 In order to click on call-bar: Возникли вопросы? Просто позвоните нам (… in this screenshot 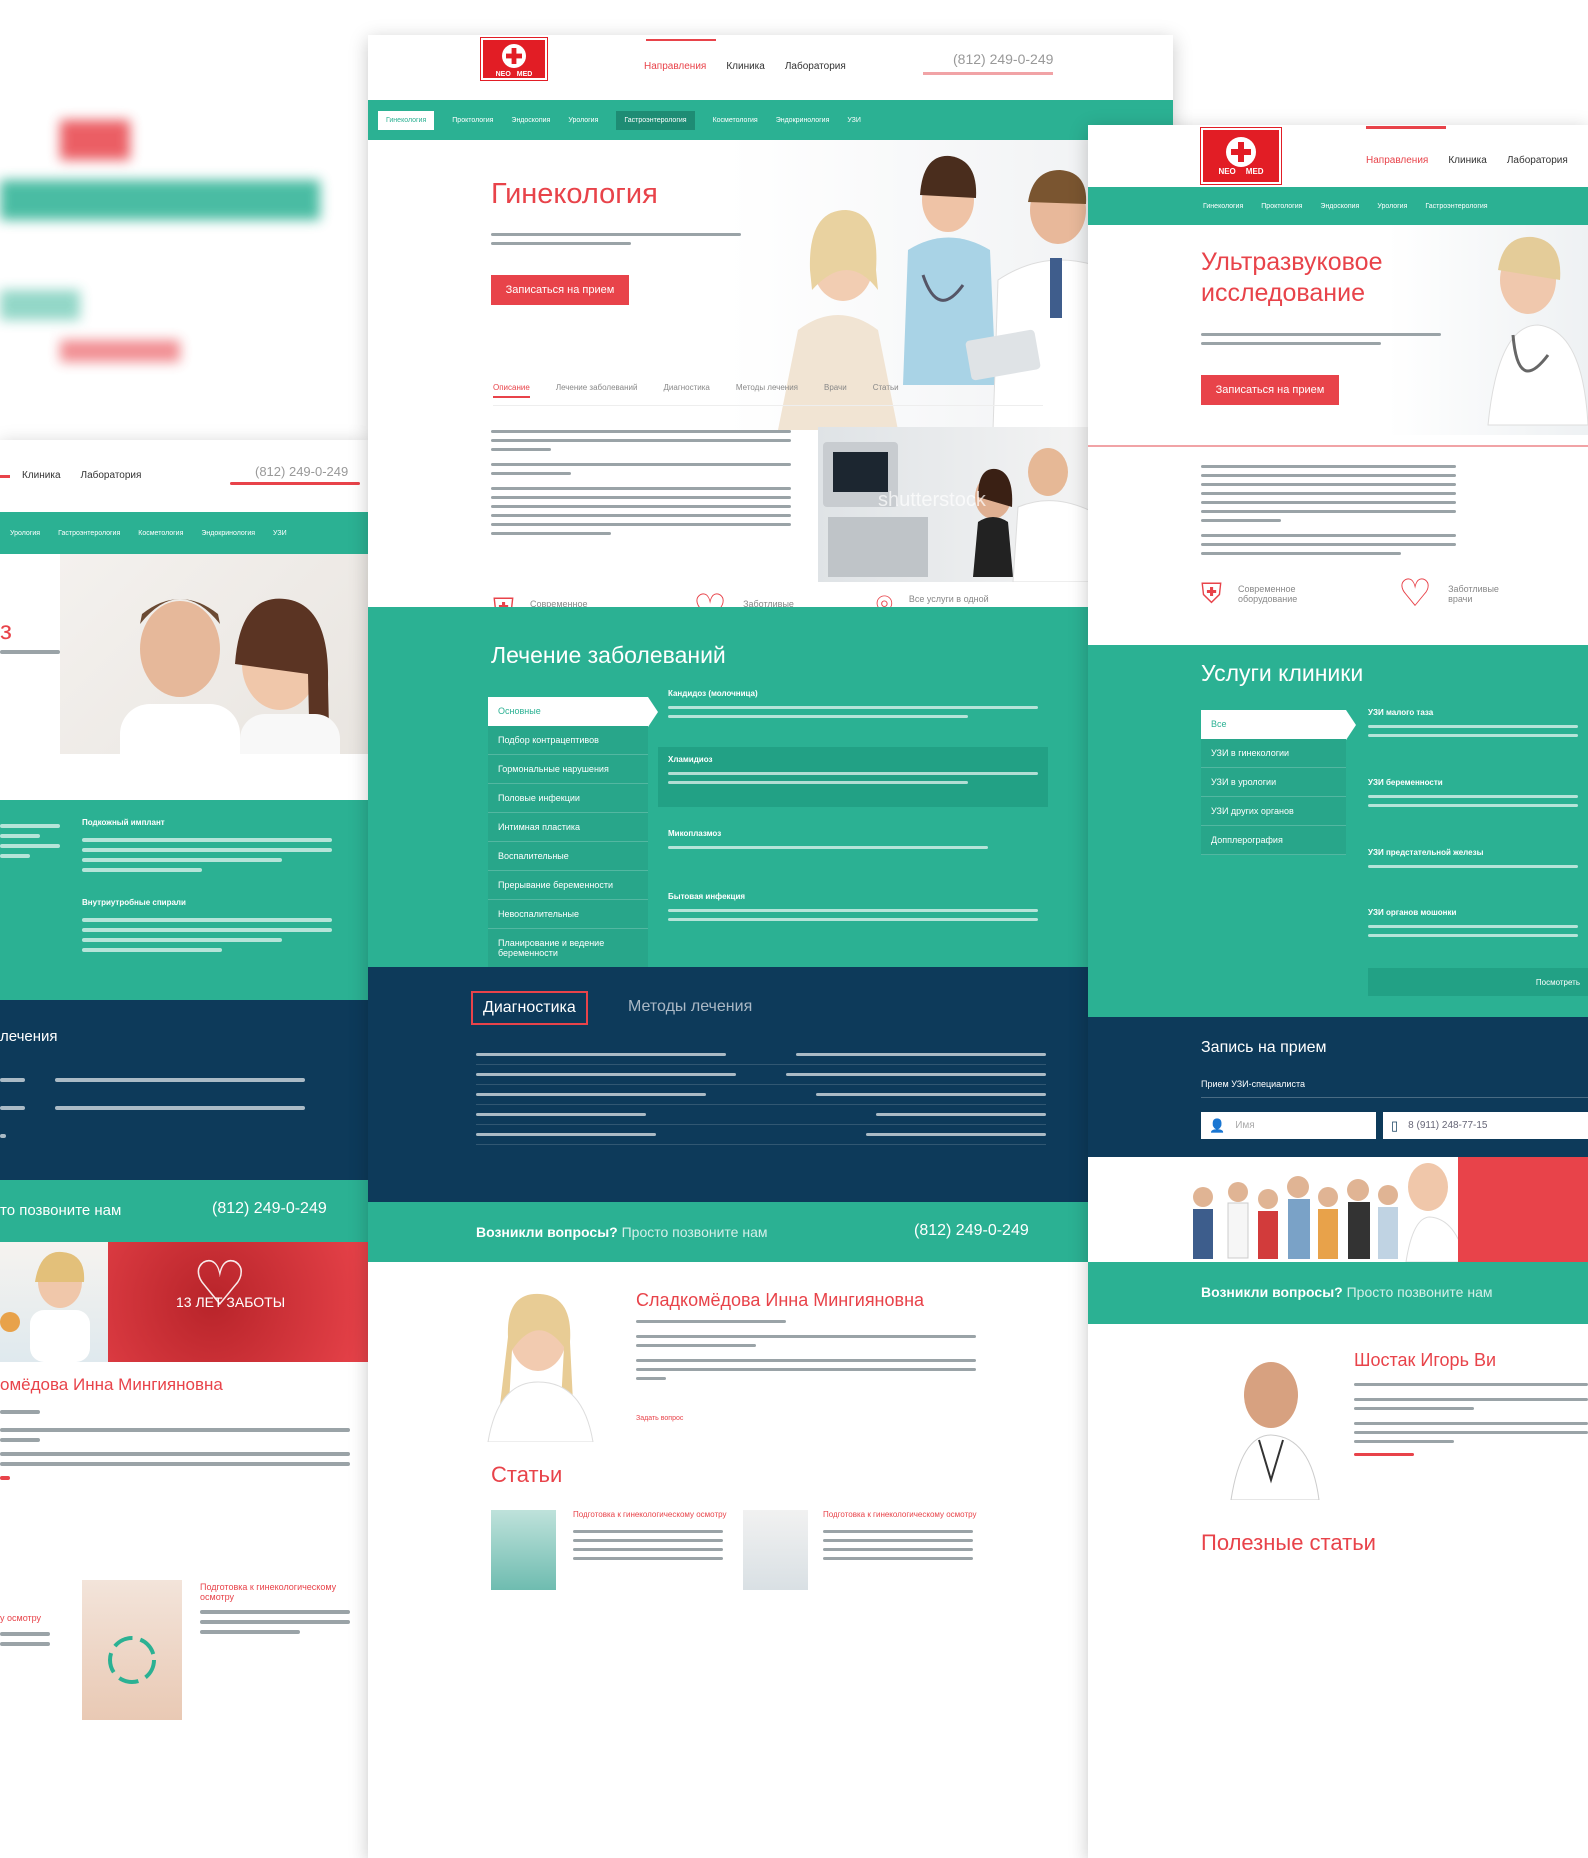, I will do `click(770, 1232)`.